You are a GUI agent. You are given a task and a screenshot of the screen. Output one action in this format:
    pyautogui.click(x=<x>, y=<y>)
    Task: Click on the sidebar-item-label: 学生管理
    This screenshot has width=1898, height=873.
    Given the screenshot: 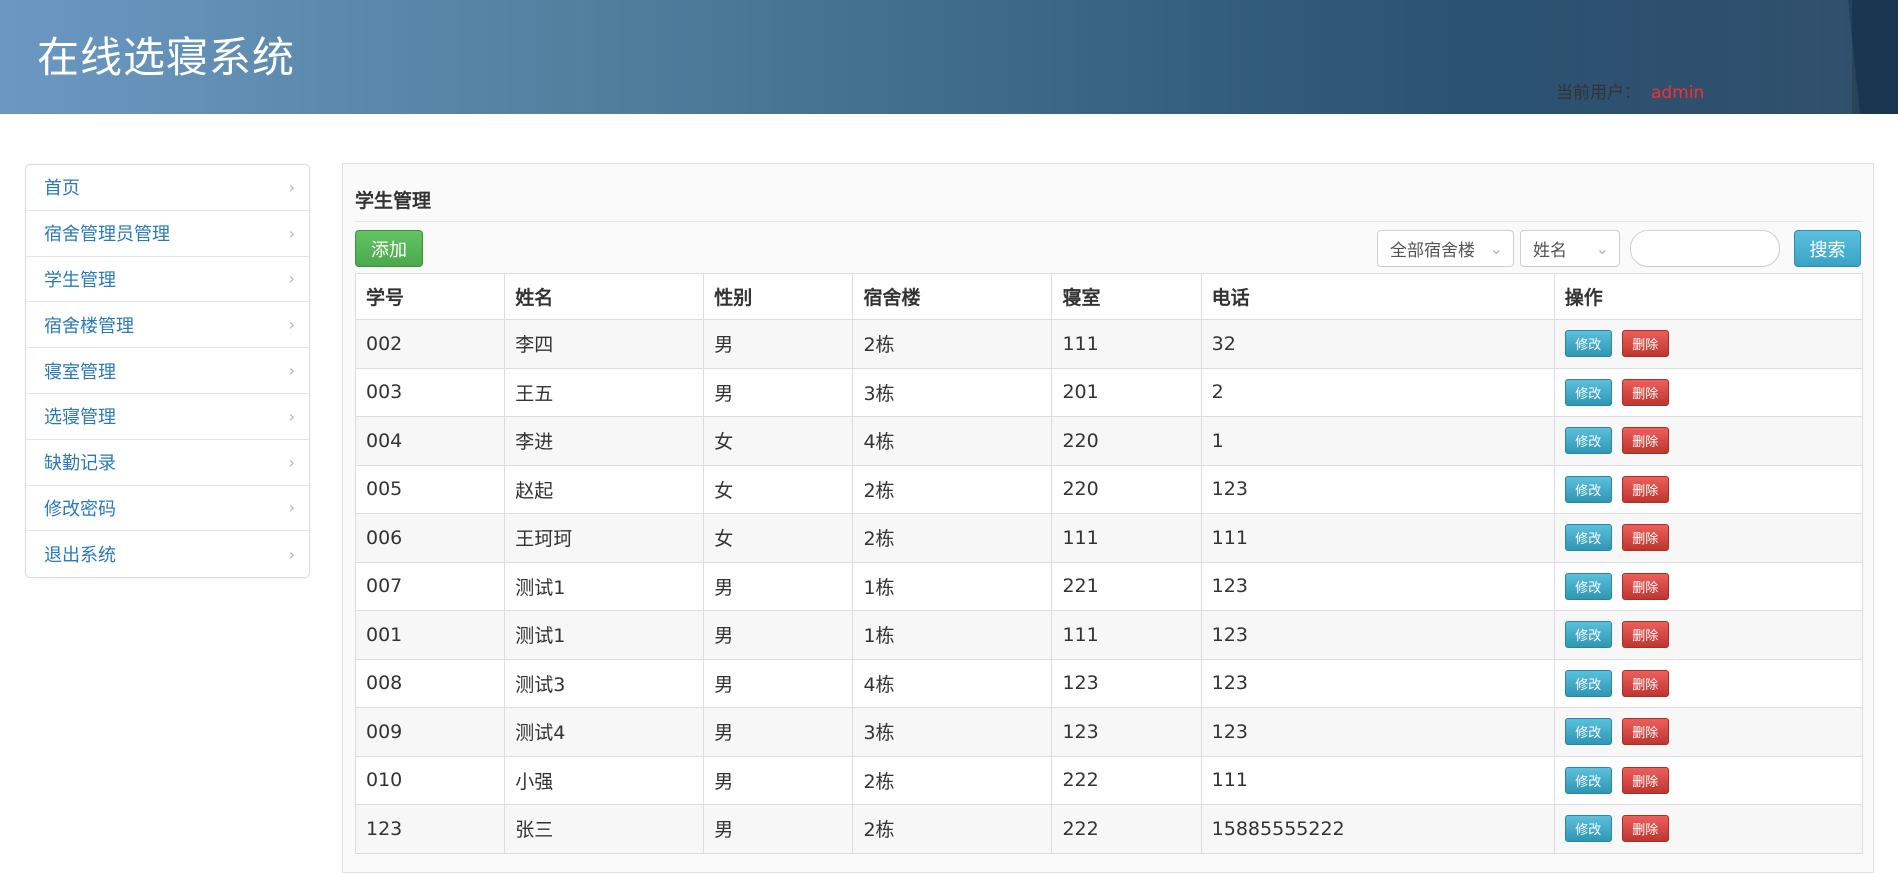 What is the action you would take?
    pyautogui.click(x=80, y=280)
    